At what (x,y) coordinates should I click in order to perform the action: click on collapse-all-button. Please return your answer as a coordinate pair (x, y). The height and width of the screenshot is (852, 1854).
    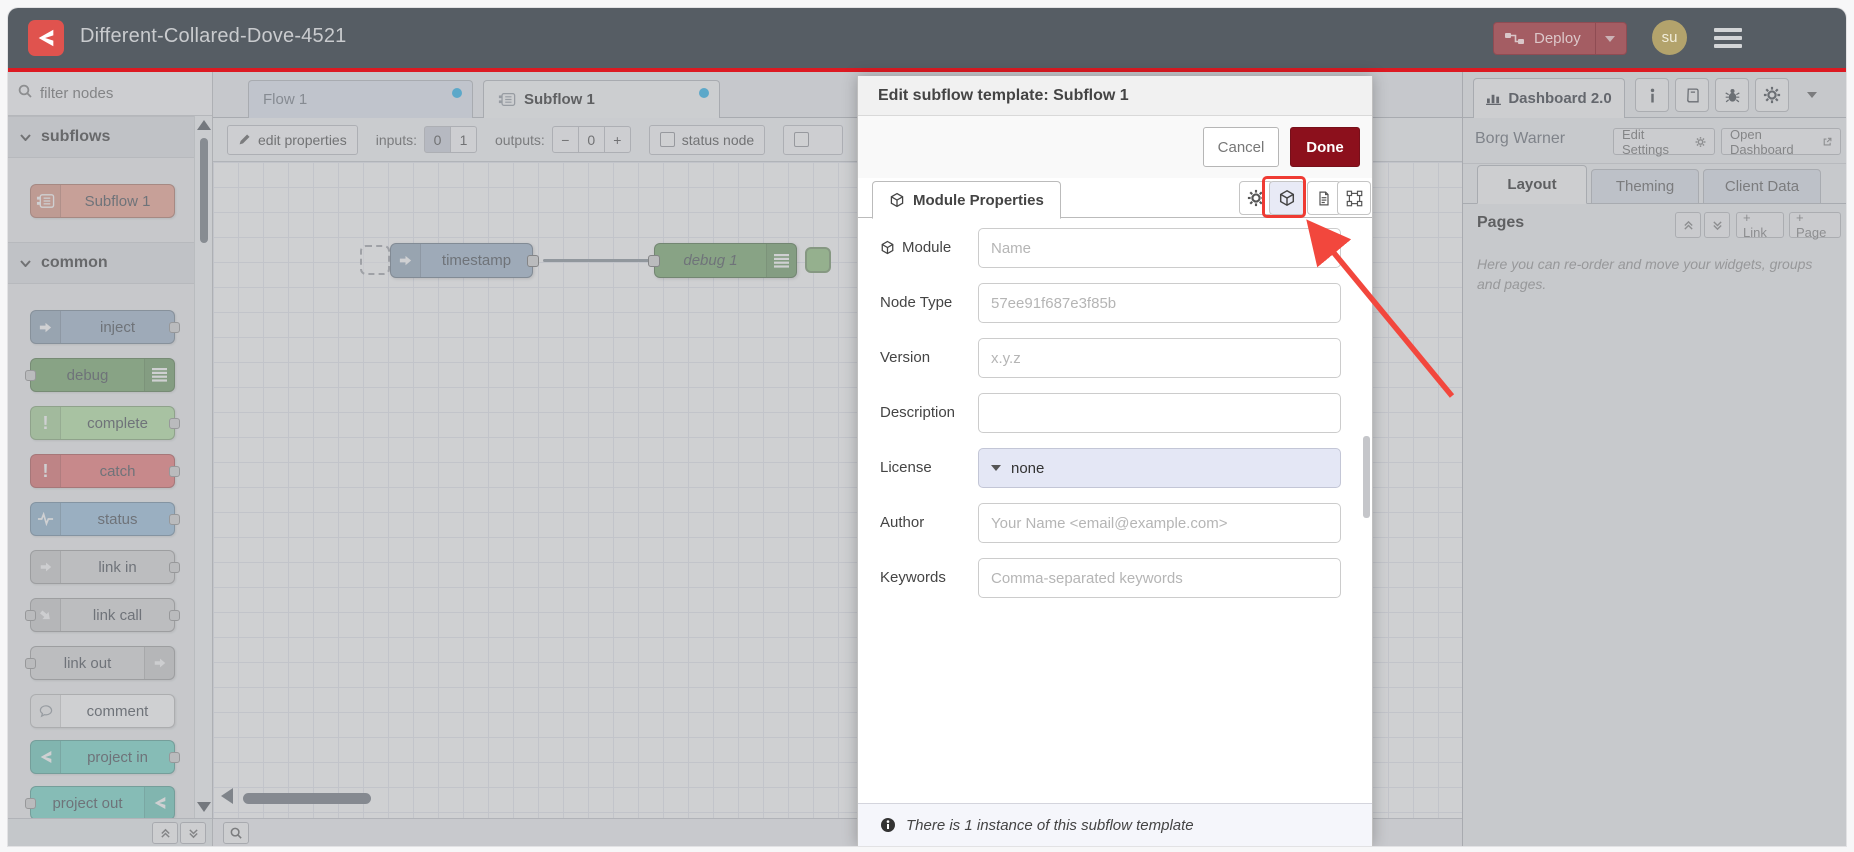
    Looking at the image, I should click on (165, 833).